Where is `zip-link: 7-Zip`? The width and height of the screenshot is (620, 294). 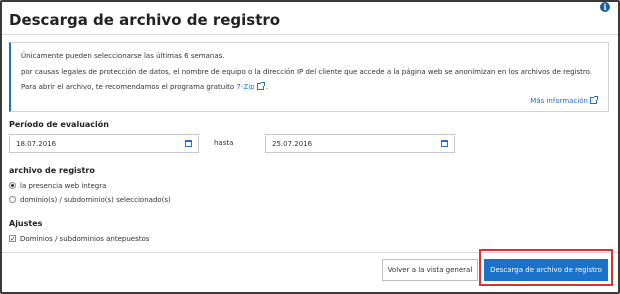 zip-link: 7-Zip is located at coordinates (250, 86).